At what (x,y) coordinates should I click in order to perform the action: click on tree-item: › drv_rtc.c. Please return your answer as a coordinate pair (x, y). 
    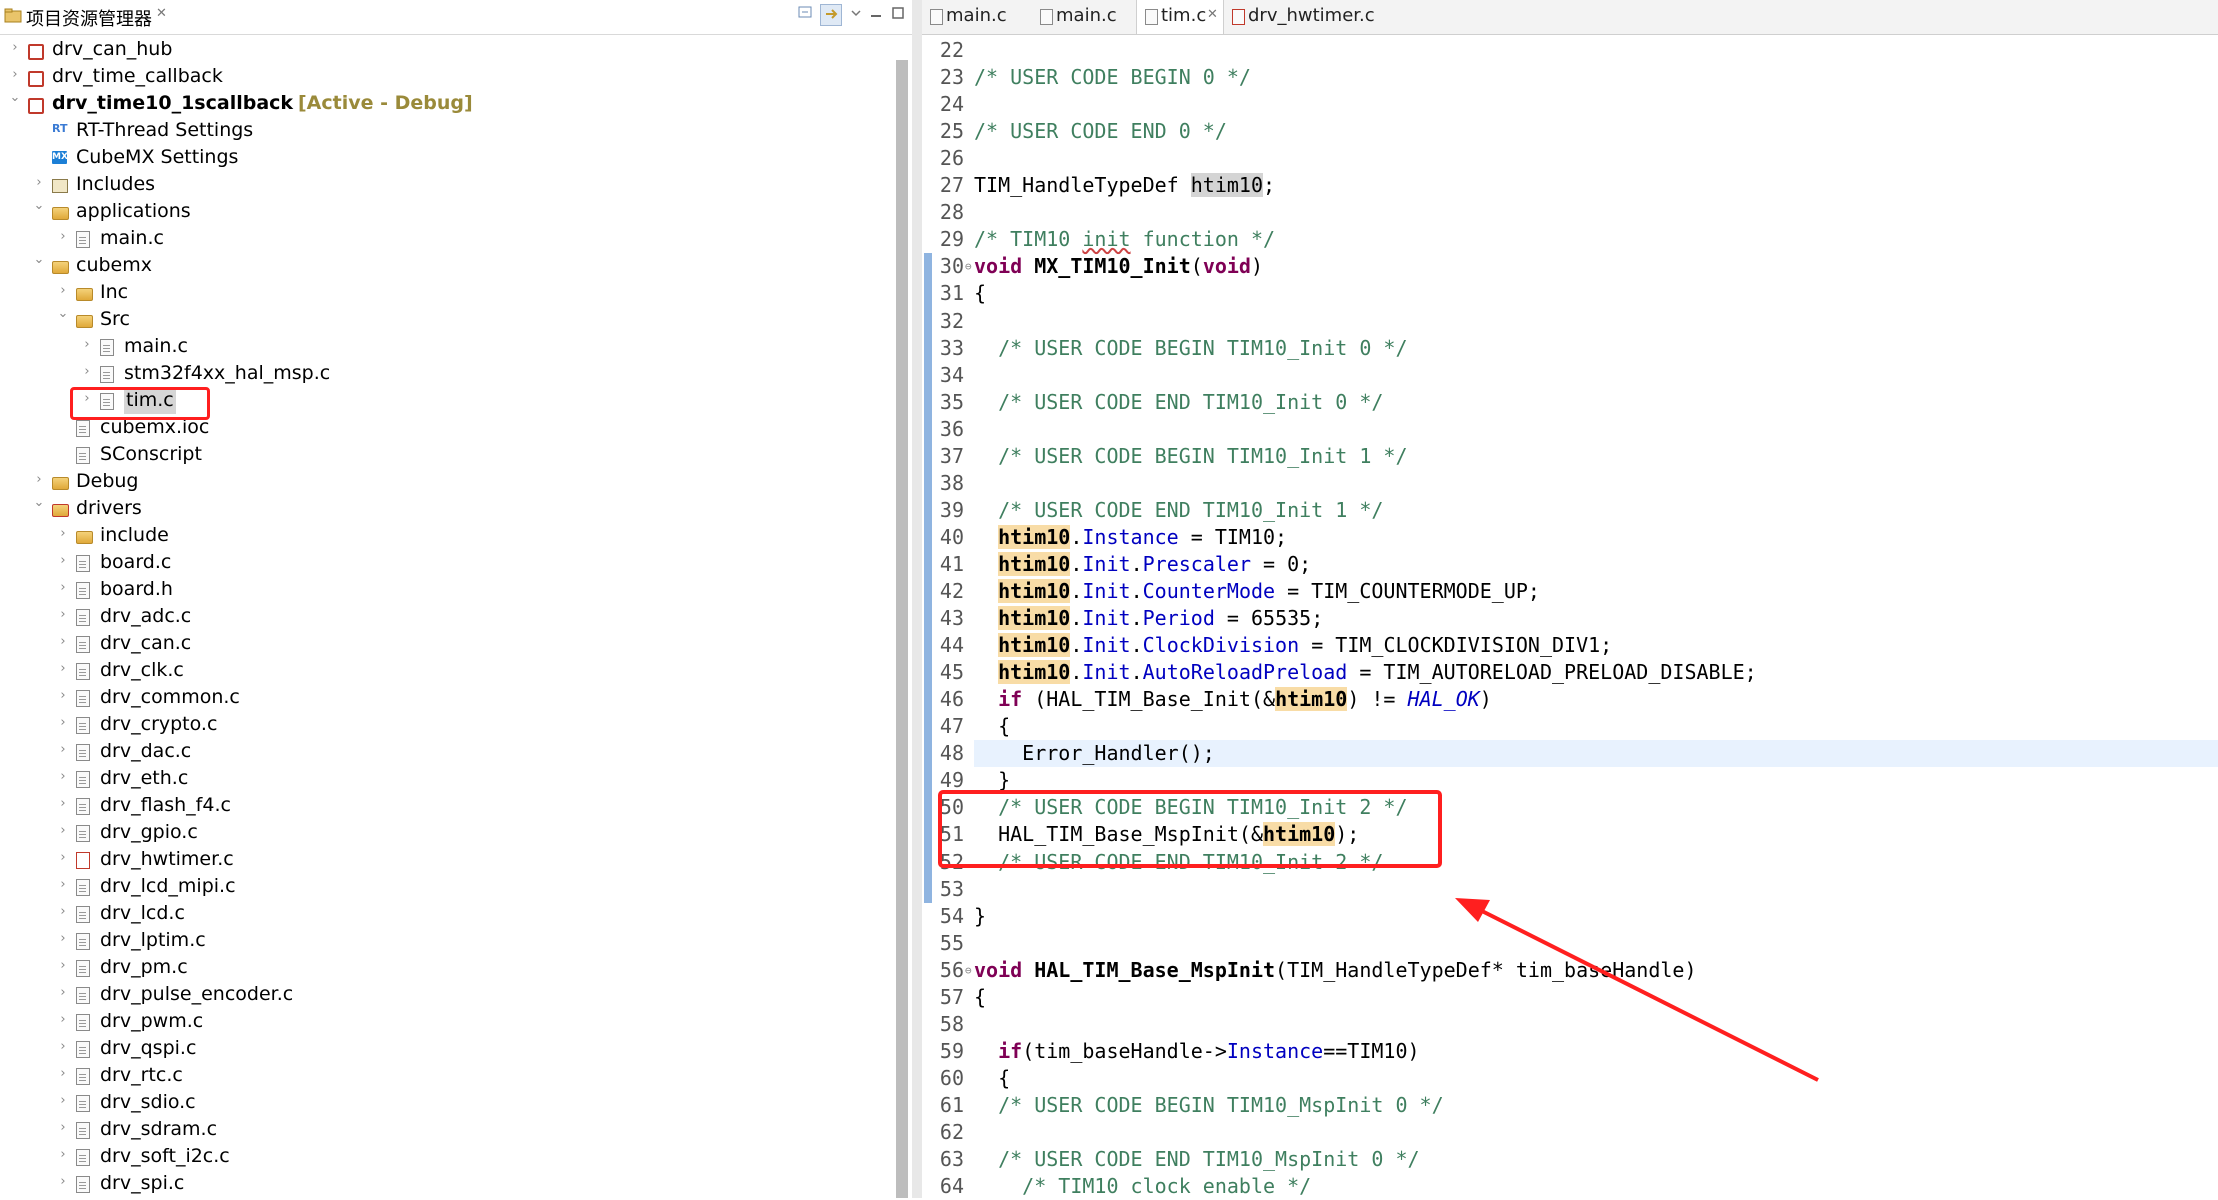
    Looking at the image, I should click on (440, 1075).